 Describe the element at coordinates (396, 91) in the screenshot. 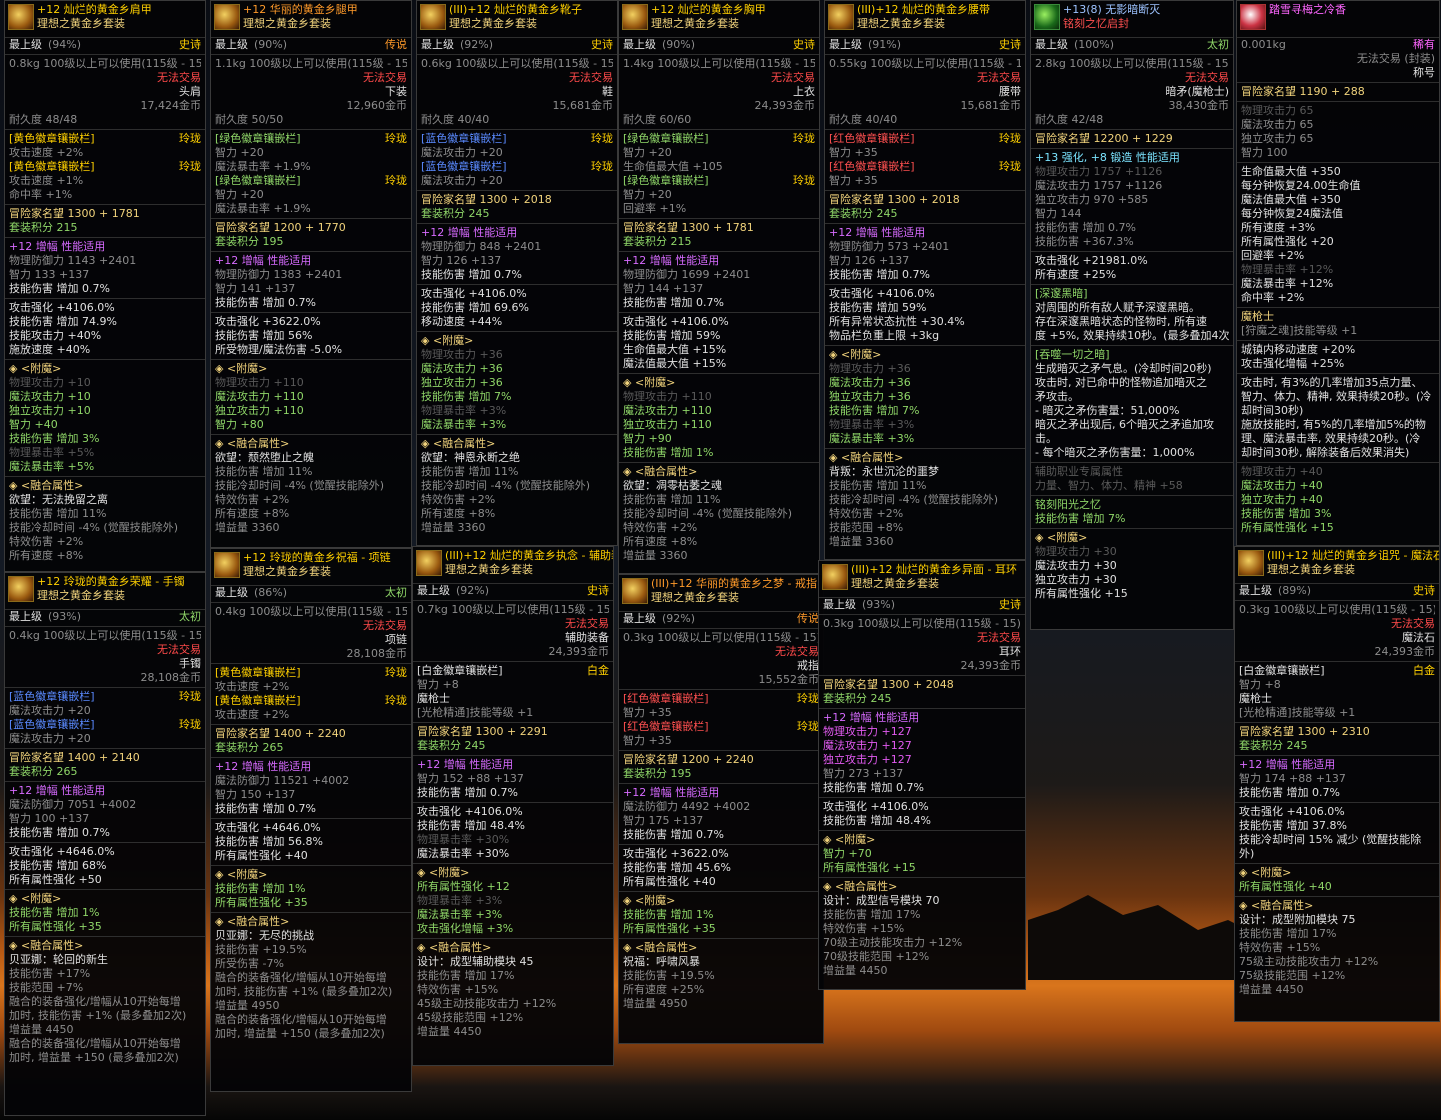

I see `stat-value-right: 下装` at that location.